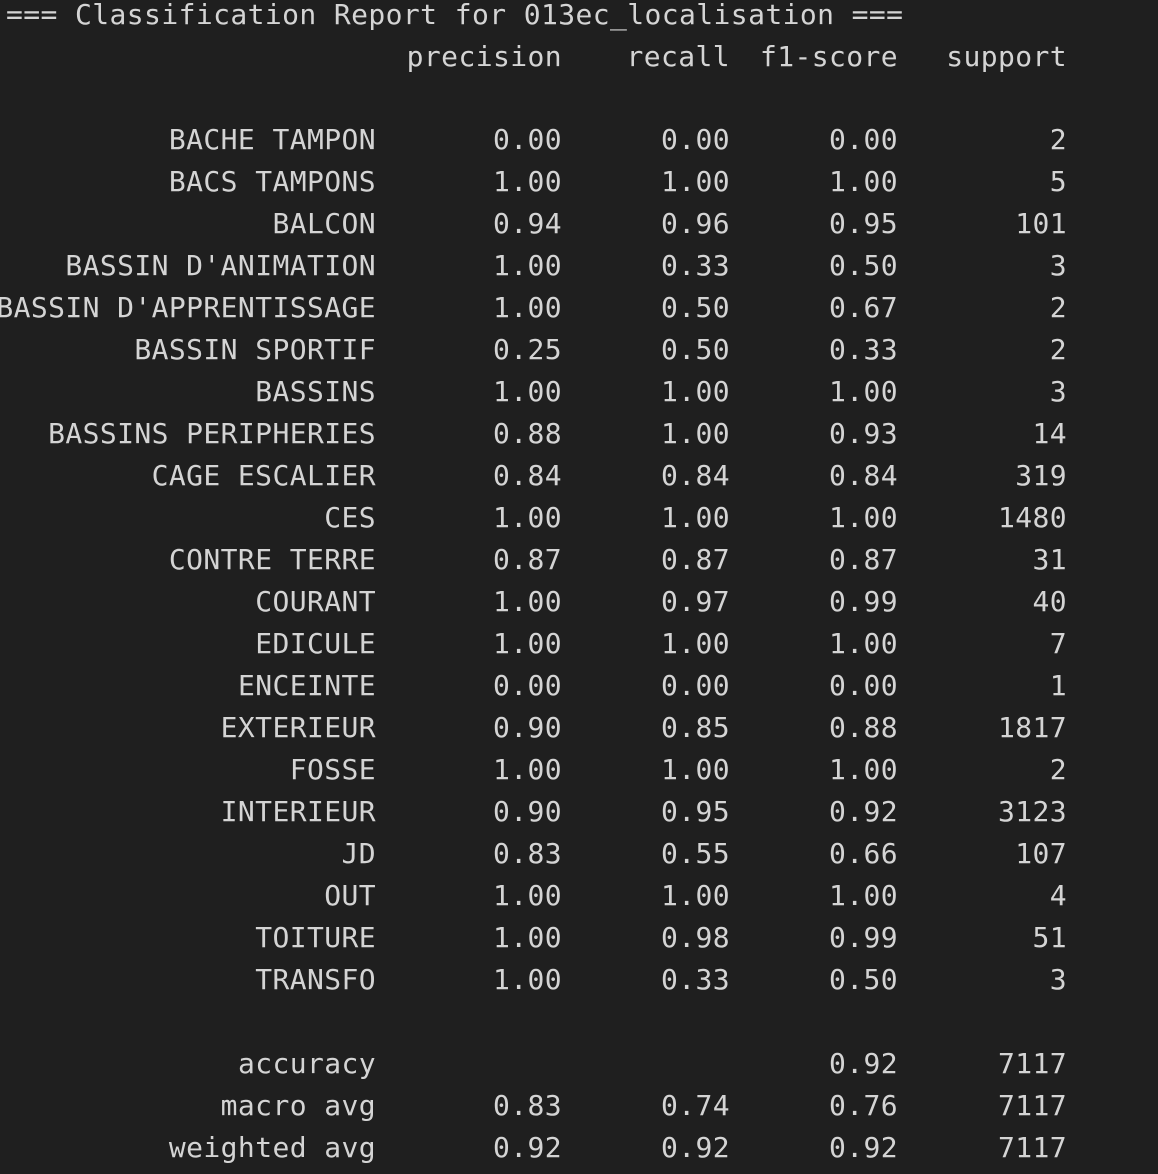 This screenshot has width=1158, height=1174. I want to click on table-row: CES 1.00 1.00 1.00 1480, so click(579, 518).